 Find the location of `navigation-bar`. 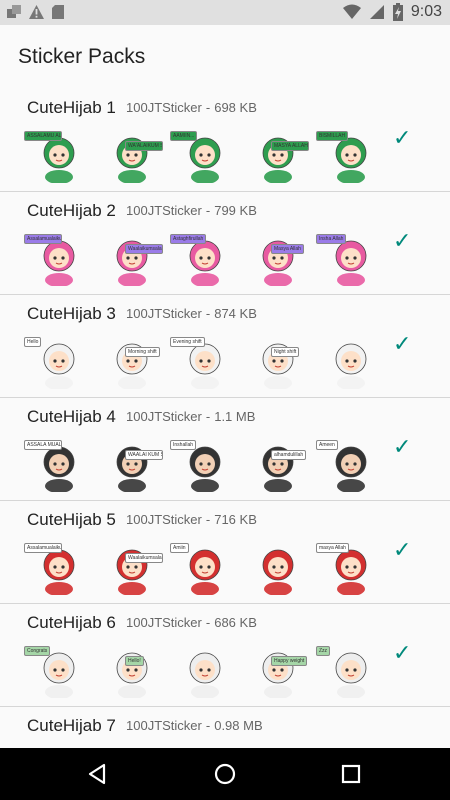

navigation-bar is located at coordinates (225, 774).